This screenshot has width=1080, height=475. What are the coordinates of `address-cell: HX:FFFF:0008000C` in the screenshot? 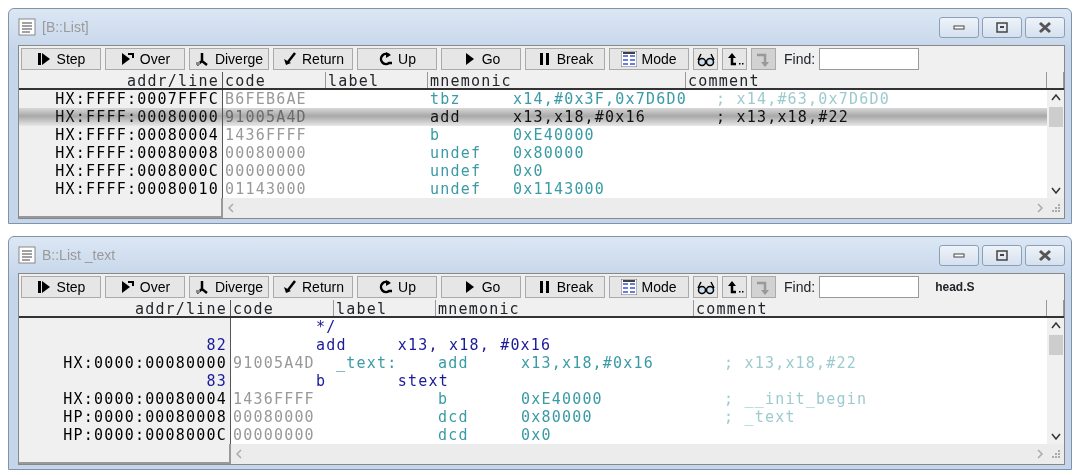 It's located at (137, 171).